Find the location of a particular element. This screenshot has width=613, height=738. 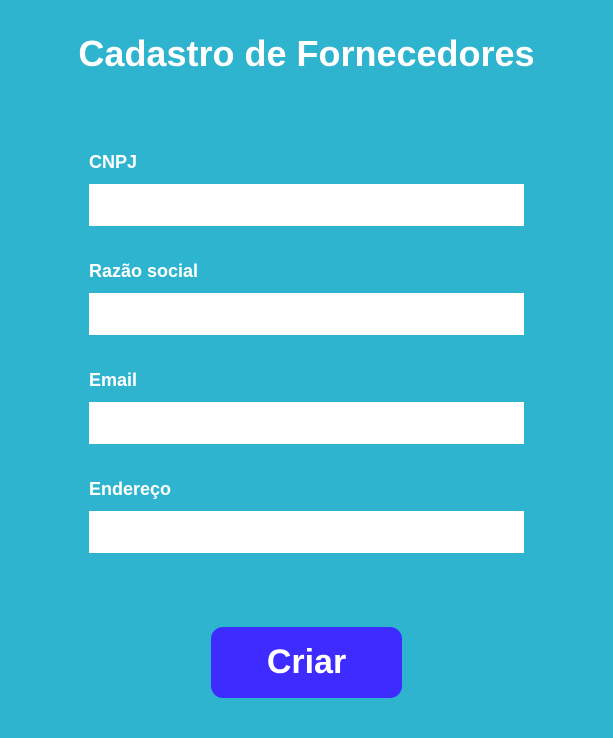

razao-social-field-group: Razão social is located at coordinates (306, 298).